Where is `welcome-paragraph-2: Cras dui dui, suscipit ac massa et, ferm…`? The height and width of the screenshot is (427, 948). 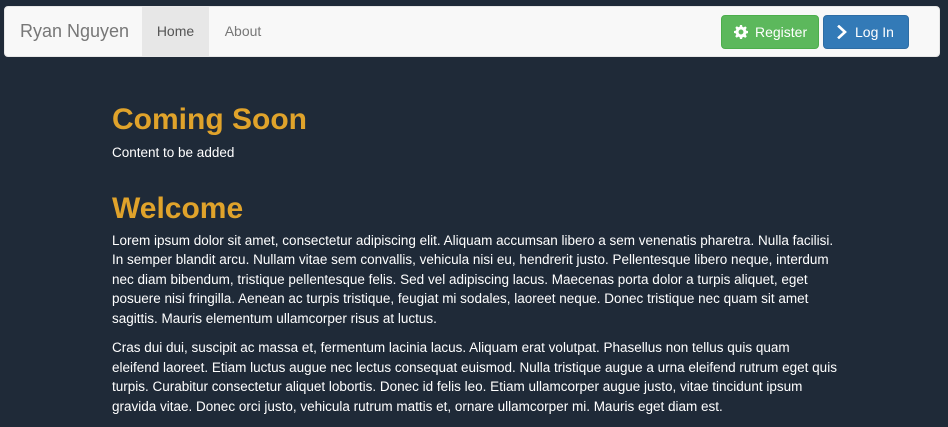 welcome-paragraph-2: Cras dui dui, suscipit ac massa et, ferm… is located at coordinates (474, 377).